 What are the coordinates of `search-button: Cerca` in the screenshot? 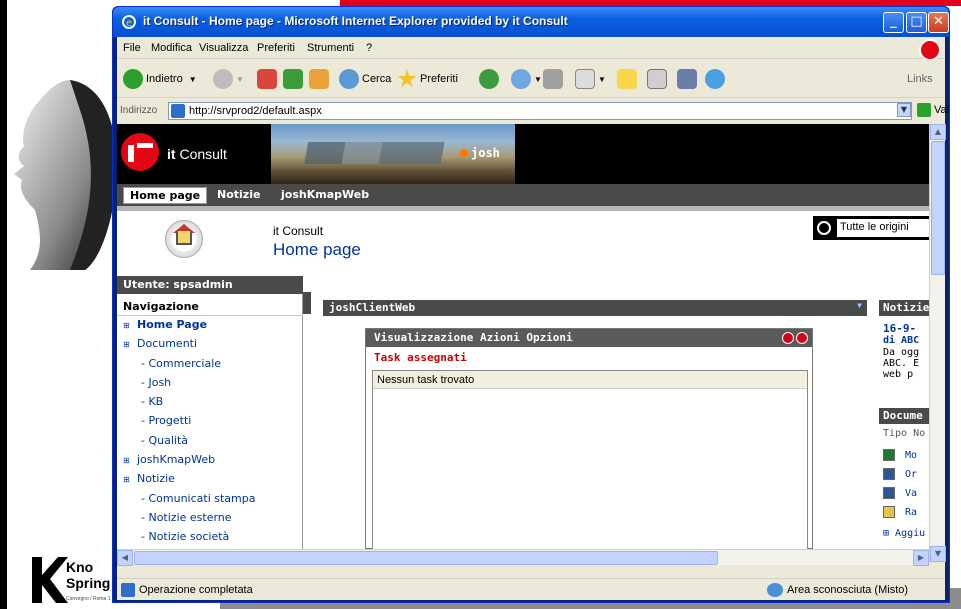 It's located at (365, 79).